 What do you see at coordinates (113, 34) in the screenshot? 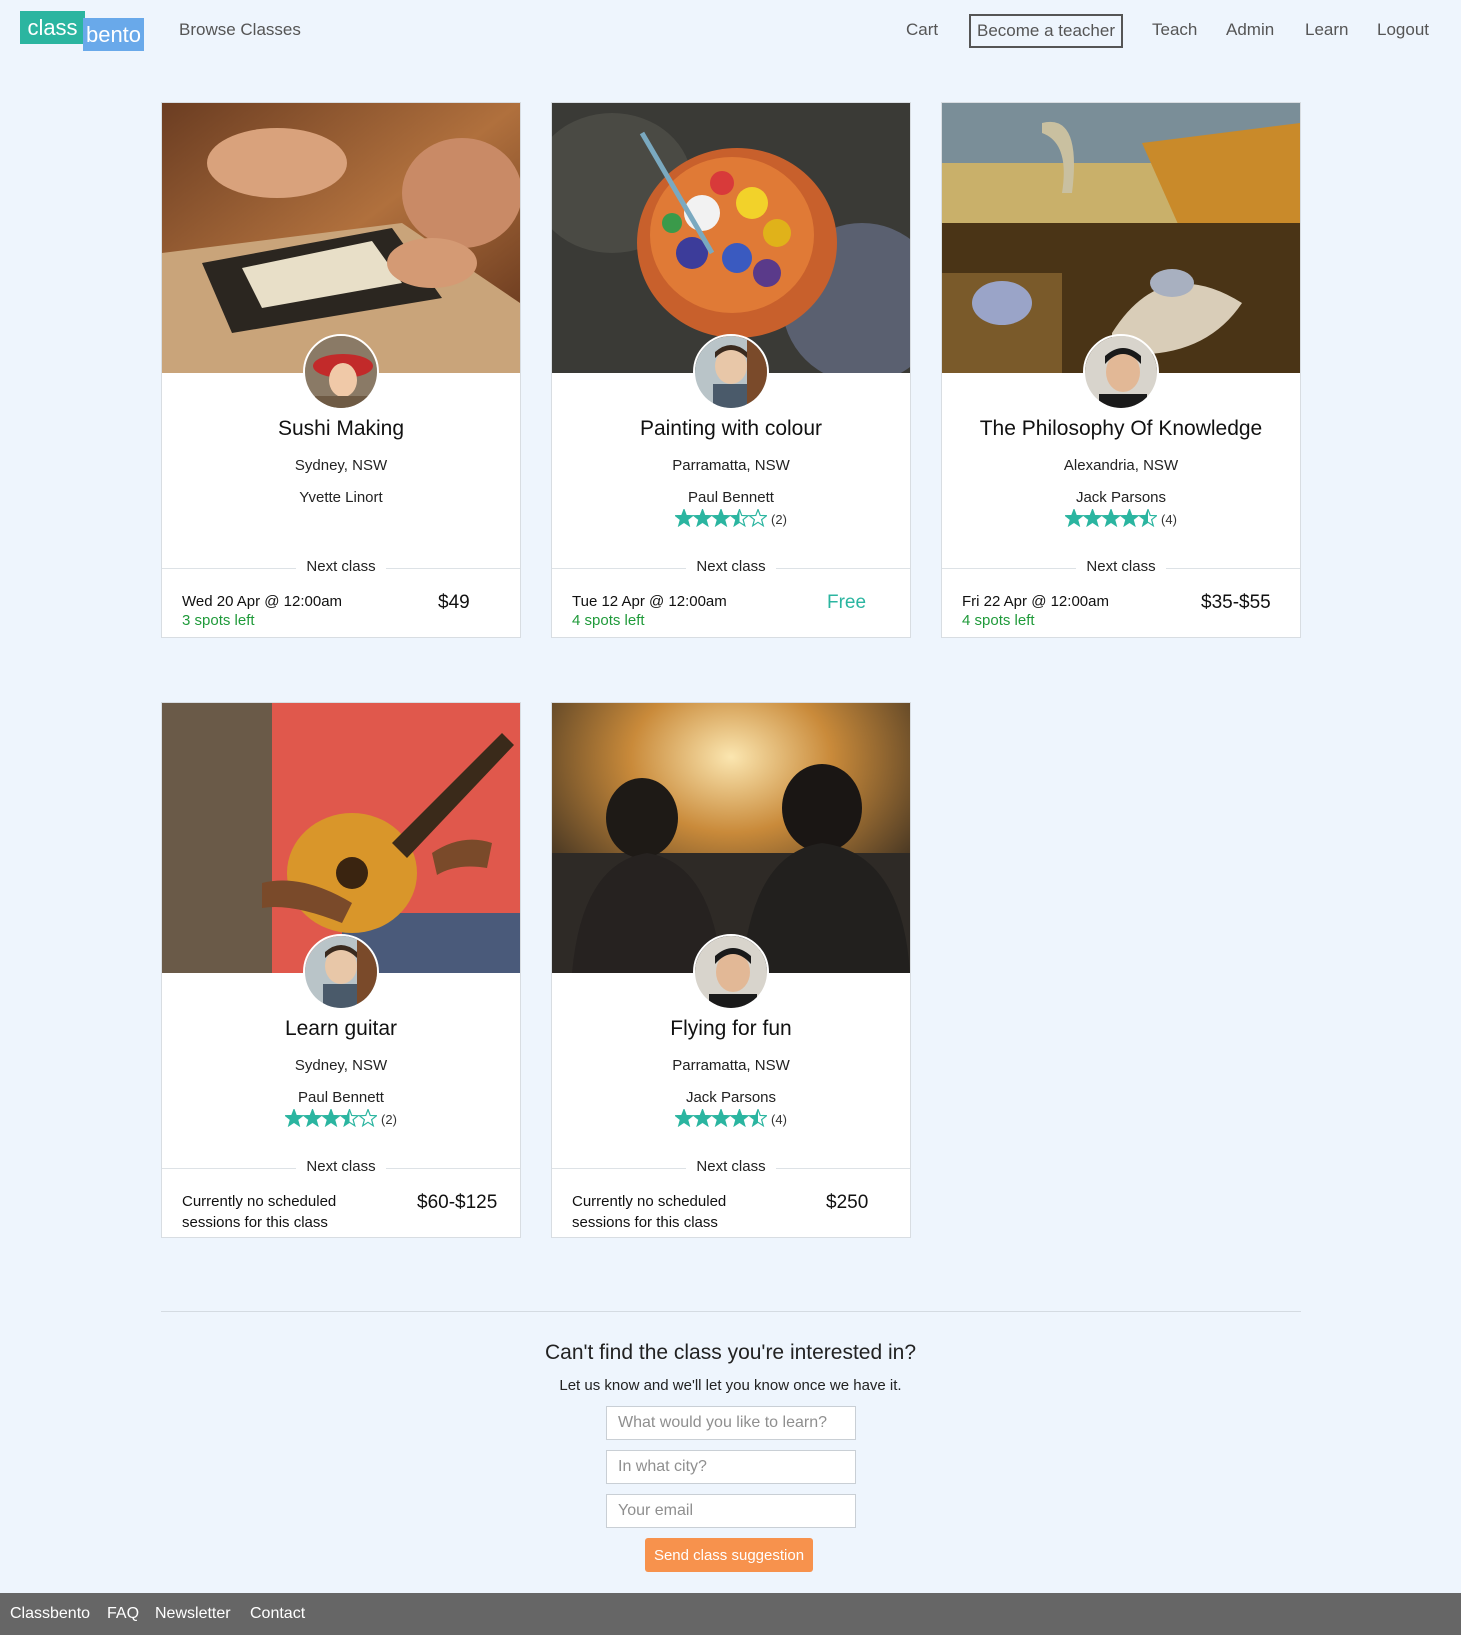
I see `logo-bento-text: bento` at bounding box center [113, 34].